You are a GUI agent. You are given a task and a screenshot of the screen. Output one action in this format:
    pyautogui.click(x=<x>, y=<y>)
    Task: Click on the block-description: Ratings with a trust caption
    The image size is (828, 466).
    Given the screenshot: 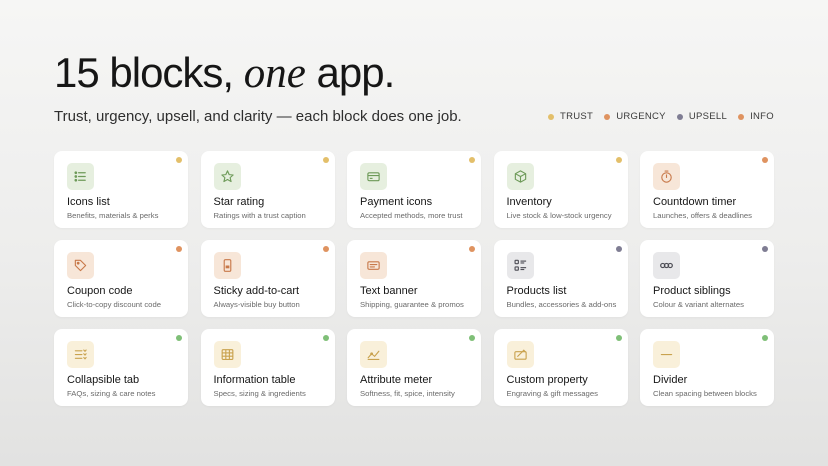 What is the action you would take?
    pyautogui.click(x=259, y=215)
    